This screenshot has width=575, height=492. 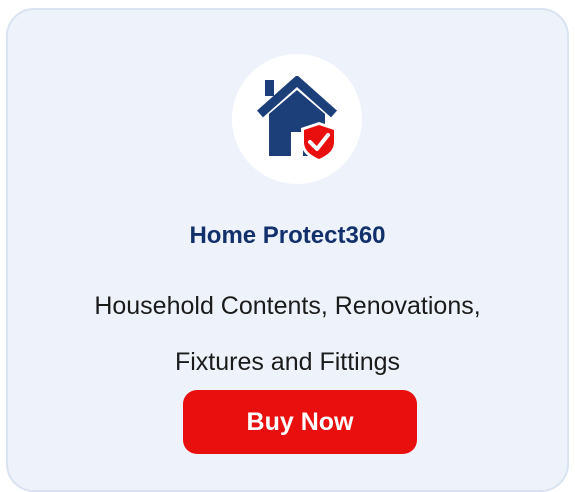 I want to click on house-shield-icon, so click(x=297, y=118).